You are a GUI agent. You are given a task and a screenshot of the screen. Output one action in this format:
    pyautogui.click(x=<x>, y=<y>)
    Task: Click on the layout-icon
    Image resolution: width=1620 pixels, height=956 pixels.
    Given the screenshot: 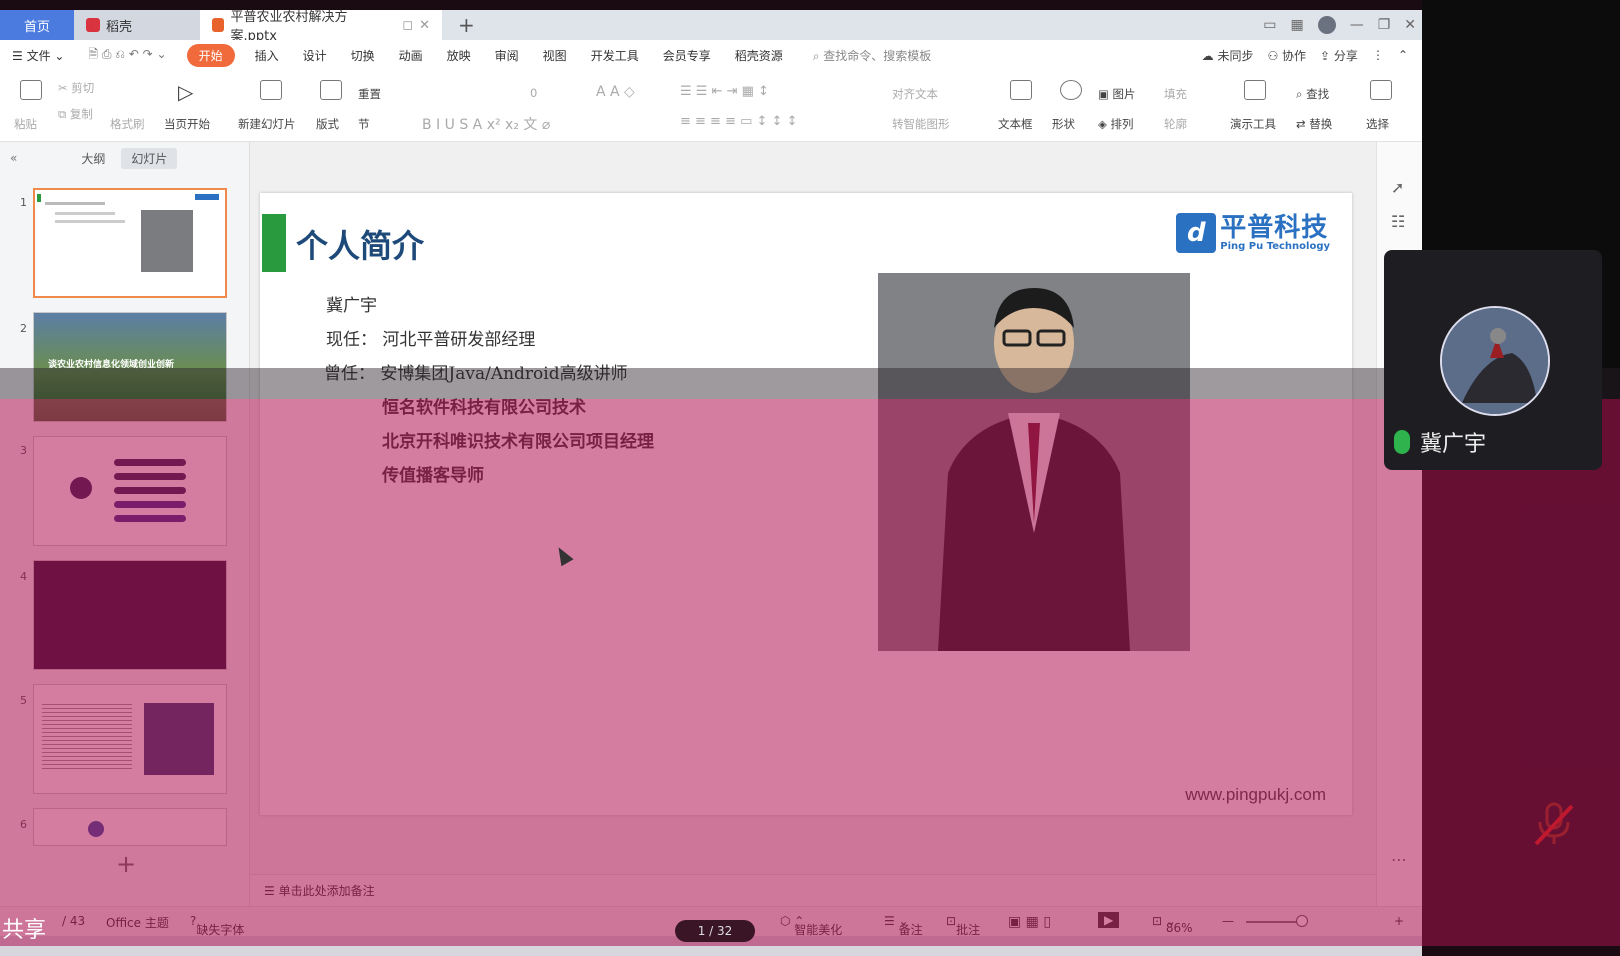 What is the action you would take?
    pyautogui.click(x=331, y=90)
    